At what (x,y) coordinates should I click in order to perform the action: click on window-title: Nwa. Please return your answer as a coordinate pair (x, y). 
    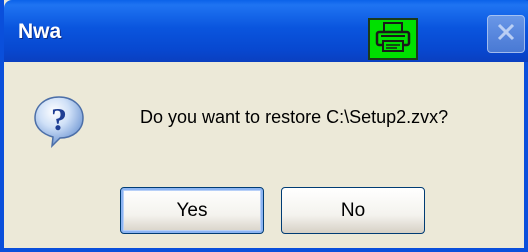
    Looking at the image, I should click on (40, 31).